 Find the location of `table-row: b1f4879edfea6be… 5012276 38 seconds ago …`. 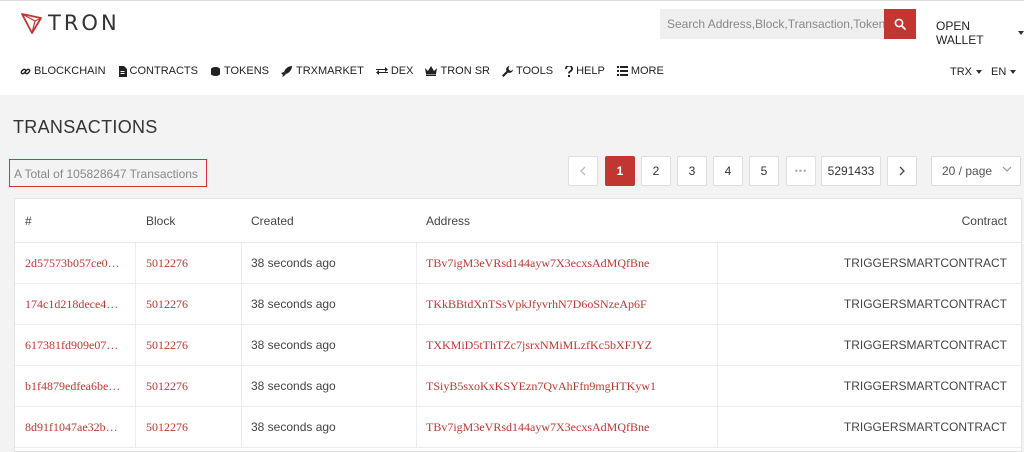

table-row: b1f4879edfea6be… 5012276 38 seconds ago … is located at coordinates (518, 386).